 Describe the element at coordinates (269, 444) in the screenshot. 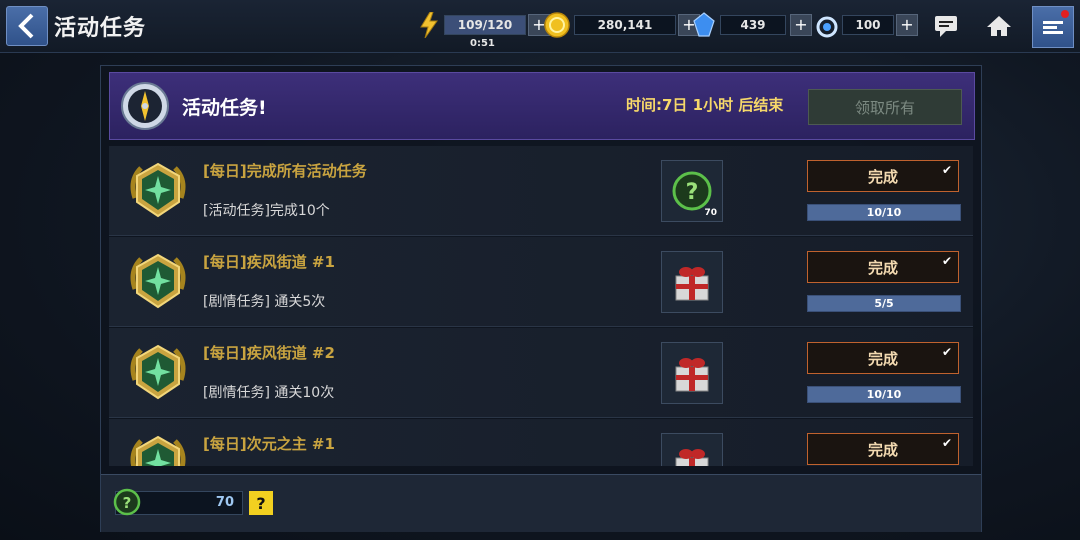

I see `task-title: [每日]次元之主 #1` at that location.